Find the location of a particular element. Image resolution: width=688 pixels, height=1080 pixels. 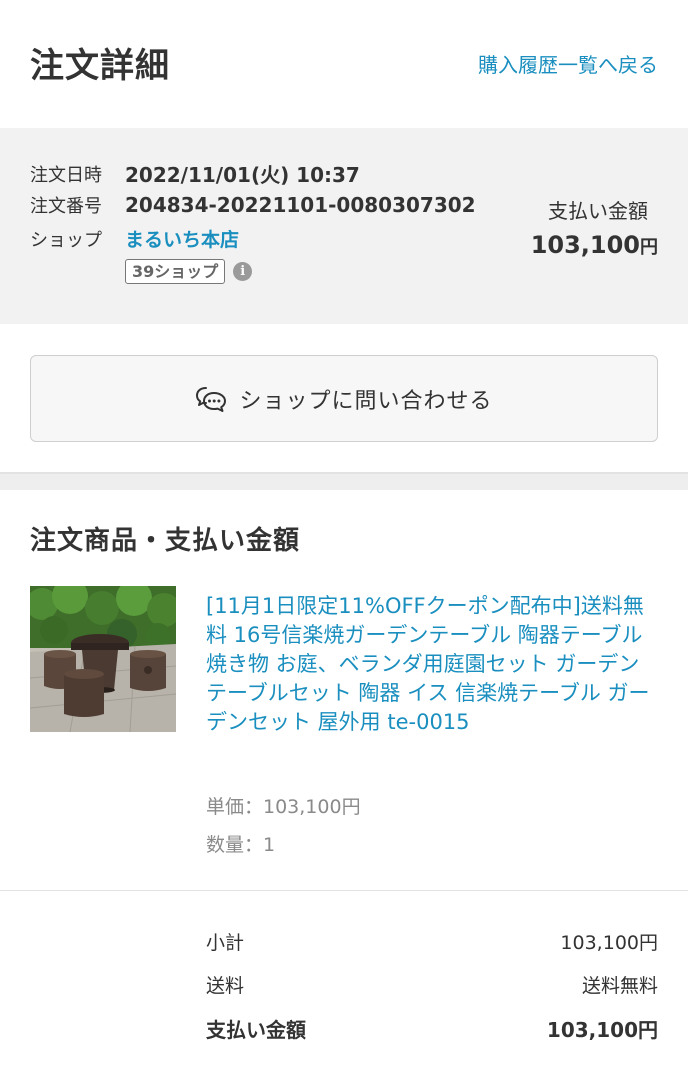

shop-name-link: まるいち本店 is located at coordinates (182, 238).